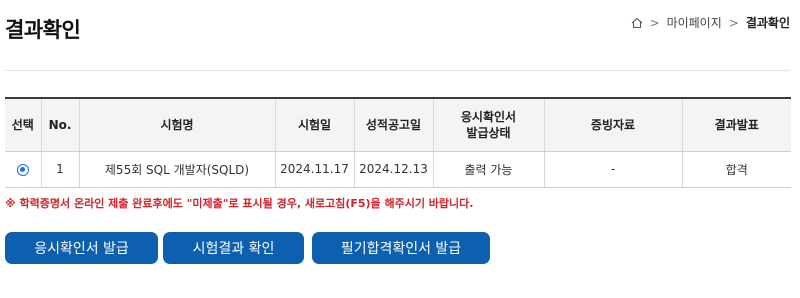 The image size is (800, 298). What do you see at coordinates (694, 22) in the screenshot?
I see `breadcrumb-mypage: 마이페이지` at bounding box center [694, 22].